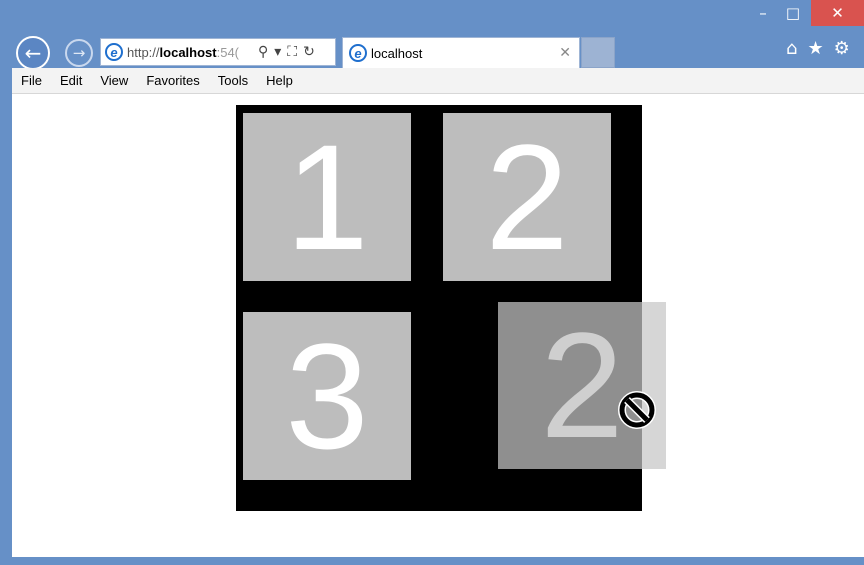  I want to click on browser-toolbar-icons: ⌂ ★ ⚙, so click(818, 48).